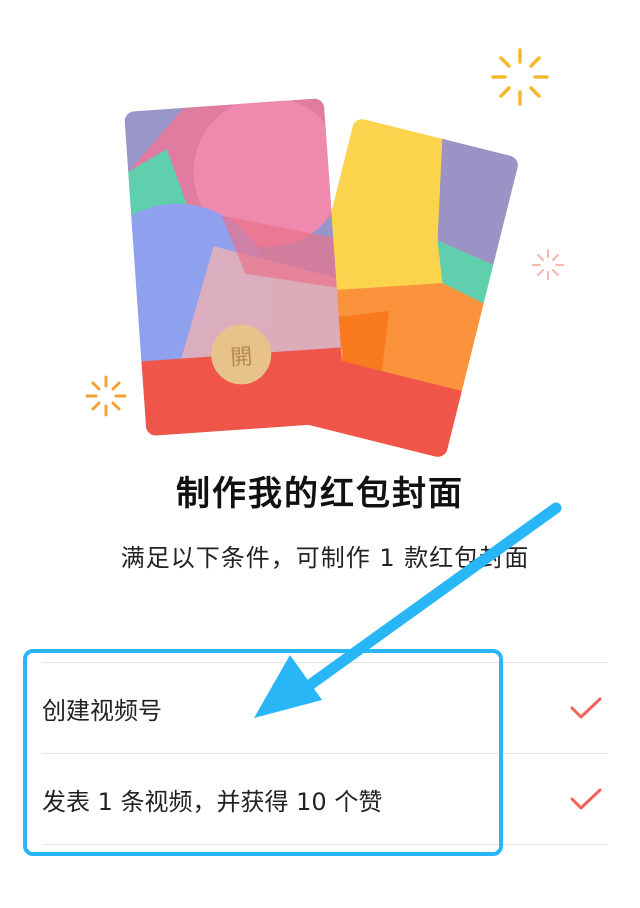 This screenshot has width=640, height=908. What do you see at coordinates (242, 358) in the screenshot?
I see `seal-char: 開` at bounding box center [242, 358].